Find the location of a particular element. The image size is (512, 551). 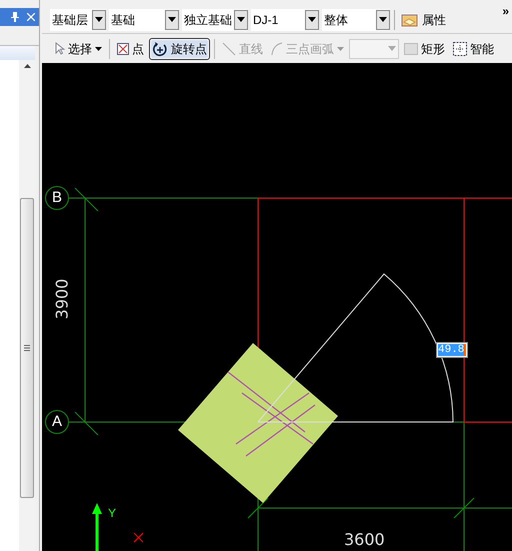

x-axis-marker-icon is located at coordinates (139, 537).